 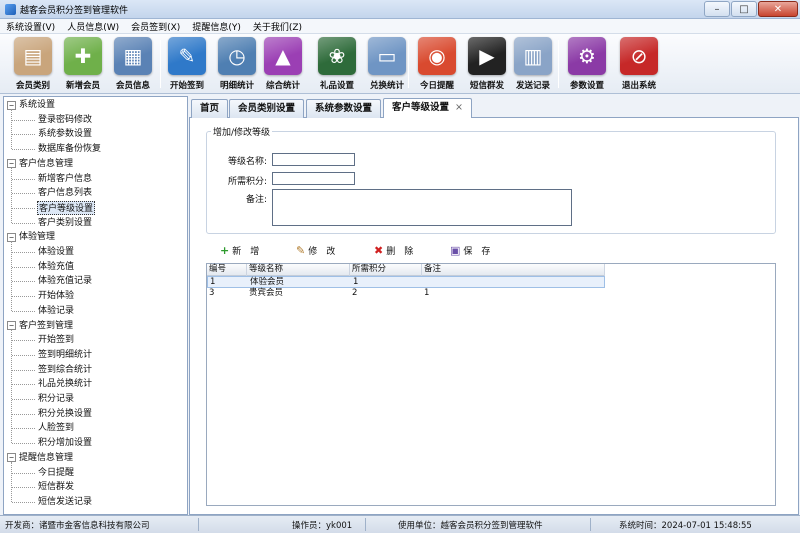 What do you see at coordinates (638, 86) in the screenshot?
I see `toolbar-button-label: 退出系统` at bounding box center [638, 86].